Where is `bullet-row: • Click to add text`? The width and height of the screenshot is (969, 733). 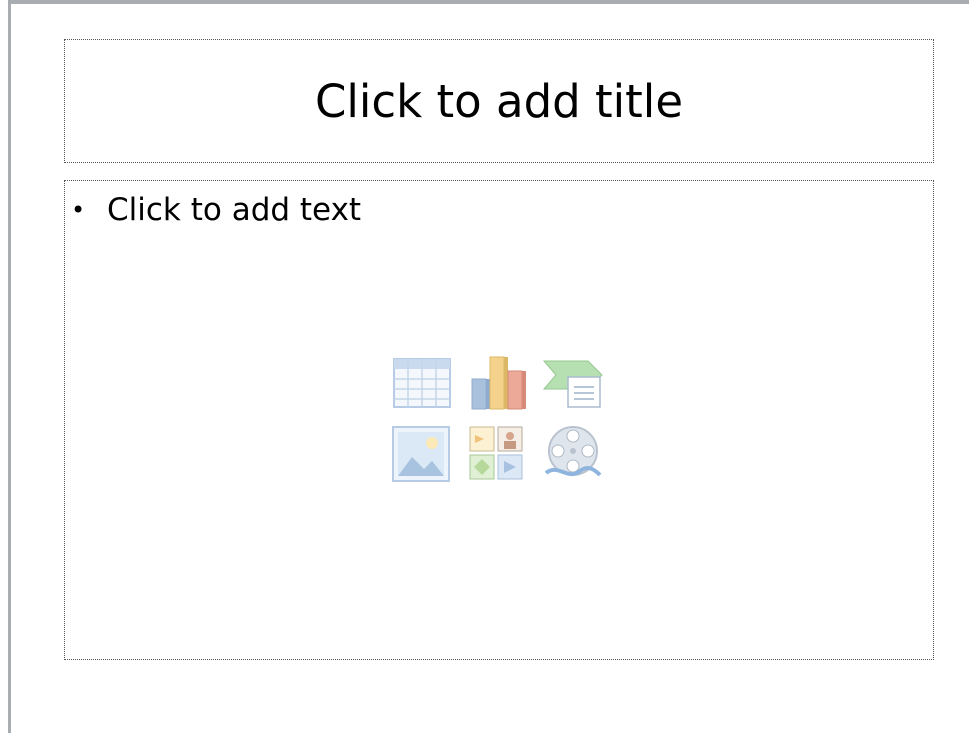 bullet-row: • Click to add text is located at coordinates (216, 210).